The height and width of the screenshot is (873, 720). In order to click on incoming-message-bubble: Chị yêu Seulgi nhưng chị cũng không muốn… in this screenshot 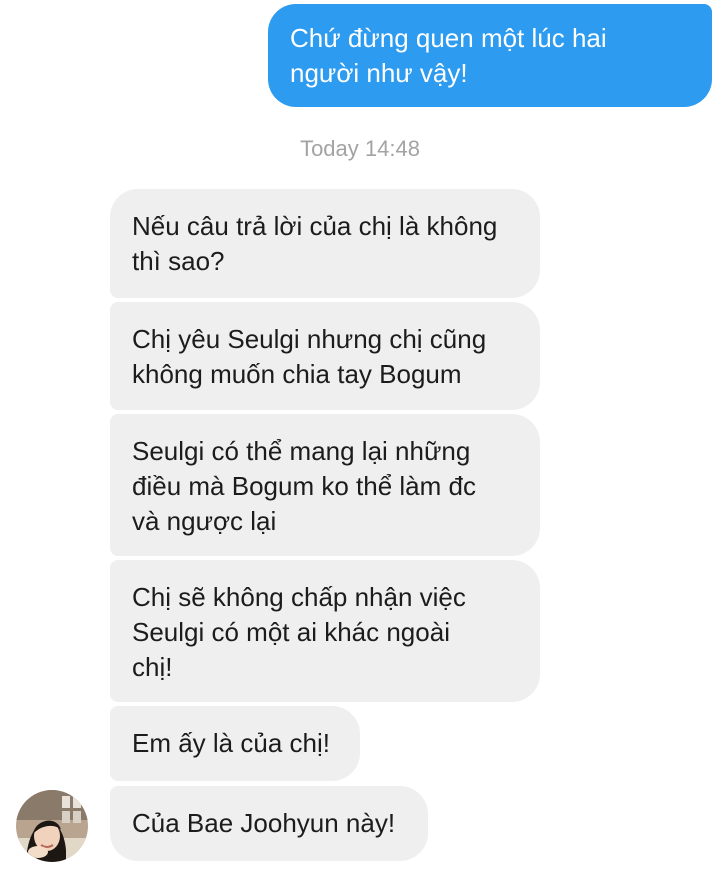, I will do `click(325, 356)`.